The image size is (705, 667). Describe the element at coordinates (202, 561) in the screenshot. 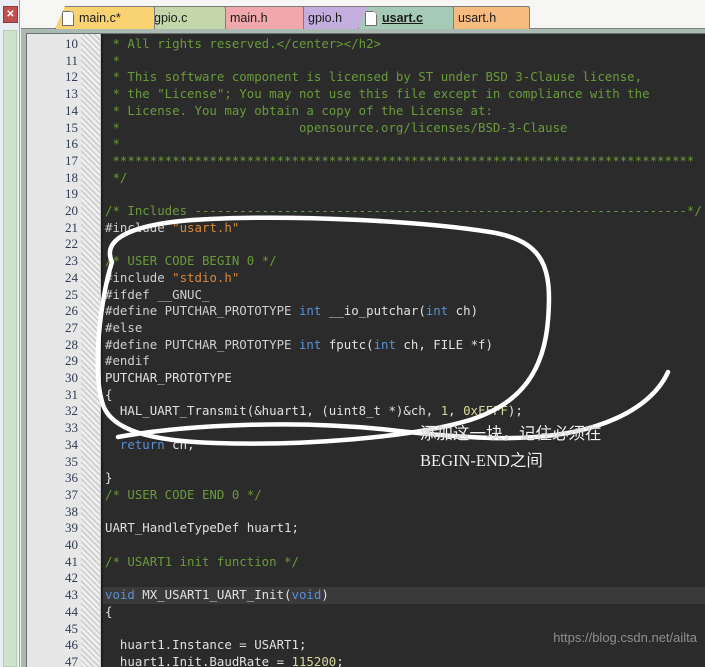

I see `code-token: /* USART1 init function */` at that location.